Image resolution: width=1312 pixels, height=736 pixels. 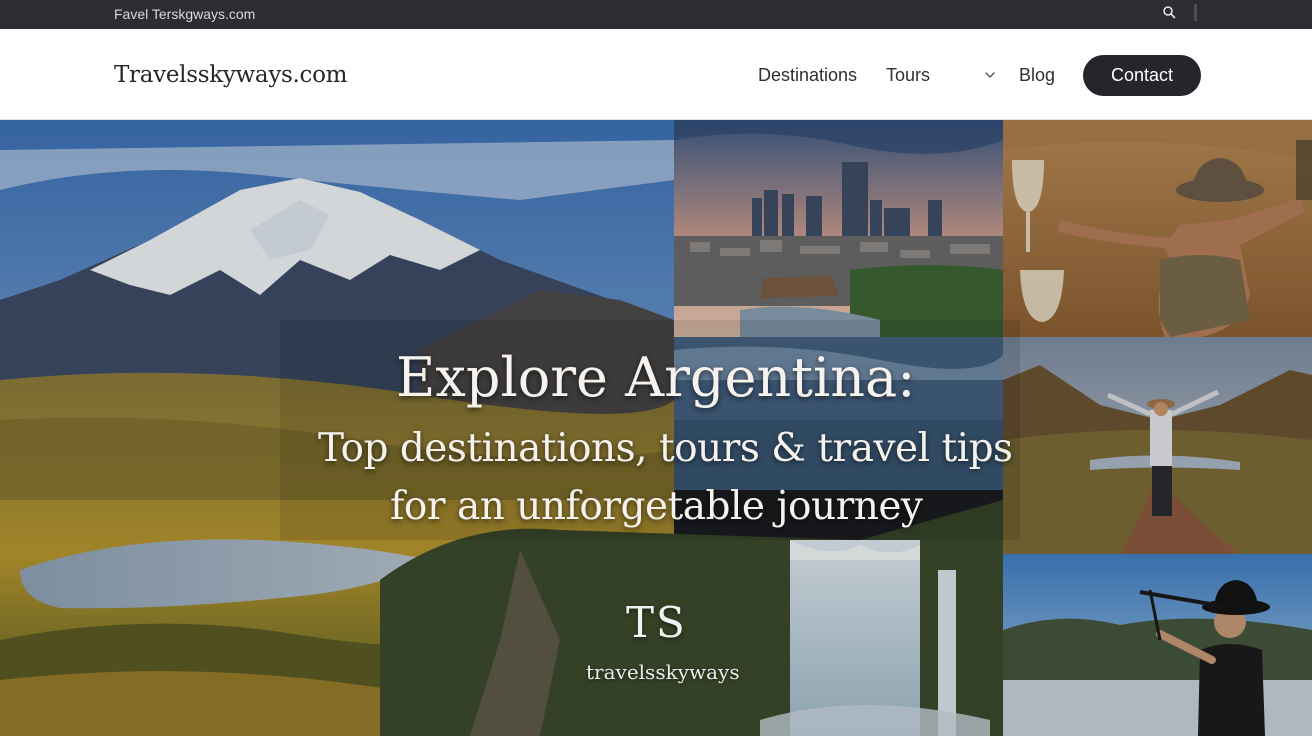 What do you see at coordinates (231, 75) in the screenshot?
I see `site-logo: Travelsskyways.com` at bounding box center [231, 75].